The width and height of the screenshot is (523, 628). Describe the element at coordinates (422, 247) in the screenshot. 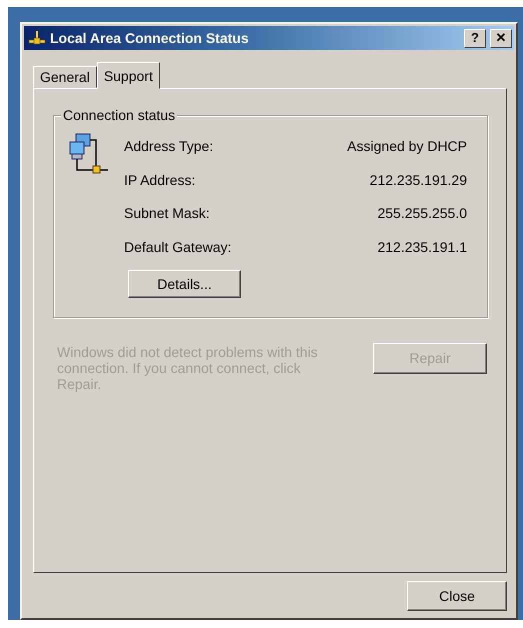

I see `field-value: 212.235.191.1` at that location.